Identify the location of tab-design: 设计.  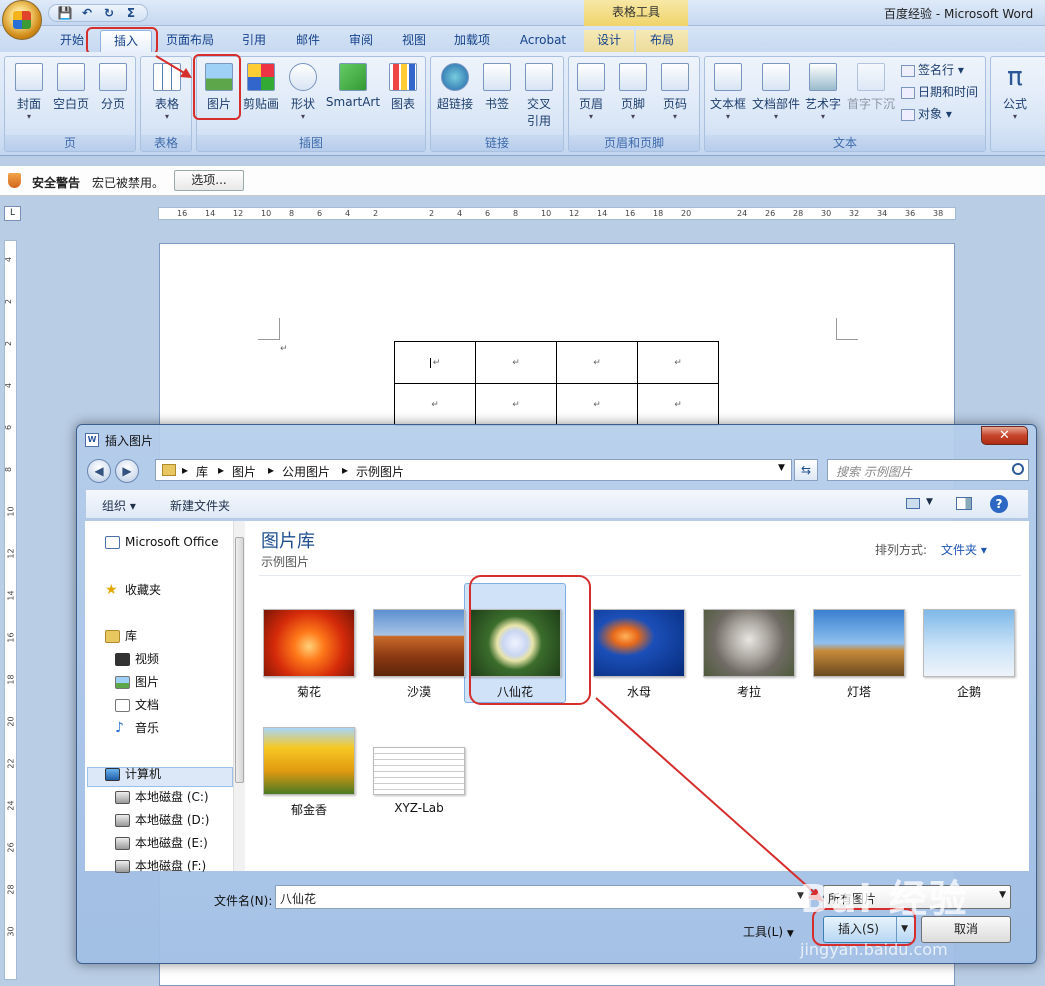
(609, 41).